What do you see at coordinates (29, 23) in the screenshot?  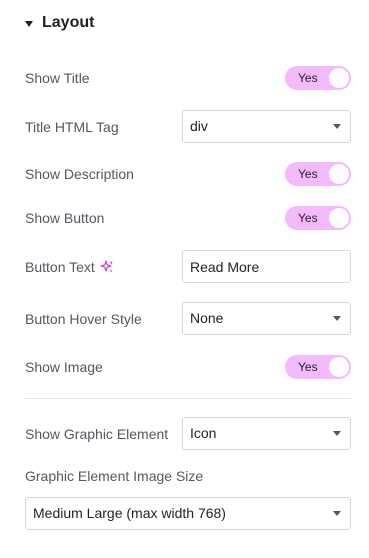 I see `caret-down-icon` at bounding box center [29, 23].